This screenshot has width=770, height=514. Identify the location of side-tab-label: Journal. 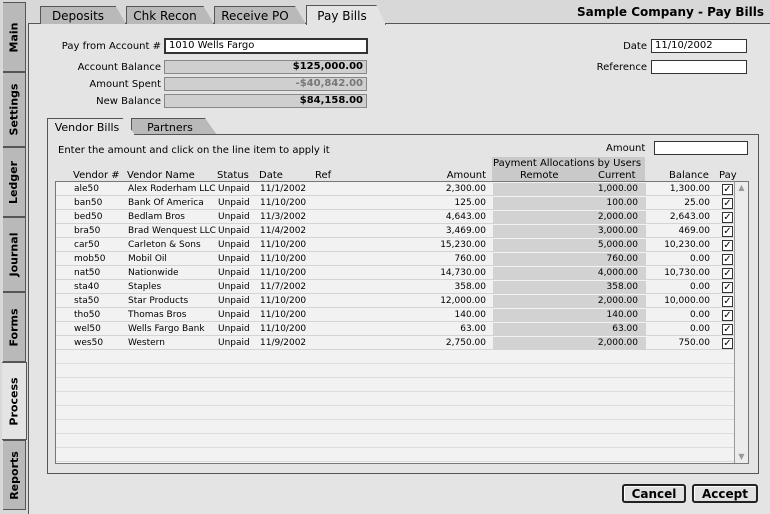
(14, 254).